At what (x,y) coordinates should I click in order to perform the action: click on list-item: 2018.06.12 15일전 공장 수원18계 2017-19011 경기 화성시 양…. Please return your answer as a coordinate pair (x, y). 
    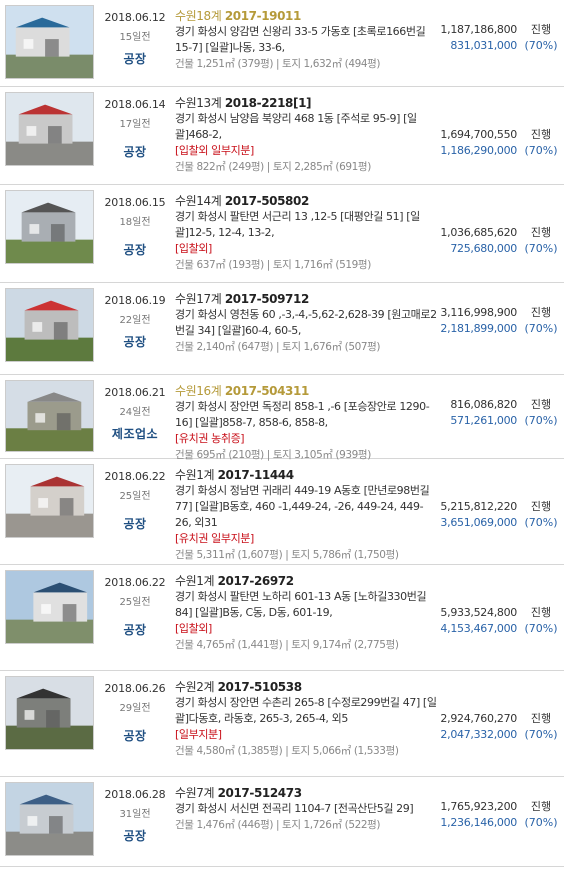
    Looking at the image, I should click on (282, 43).